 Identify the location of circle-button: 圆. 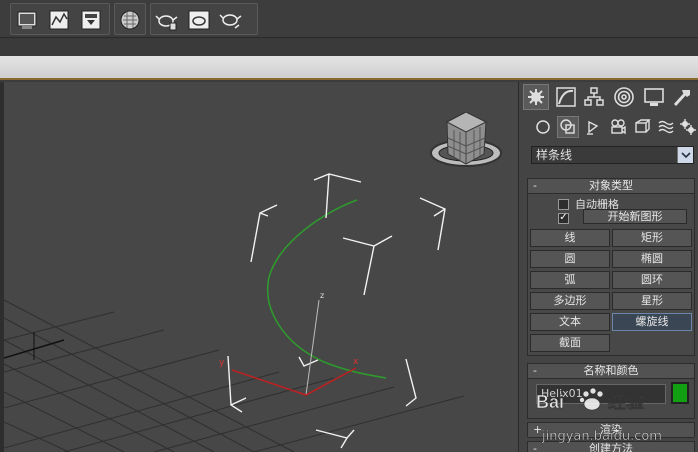
(570, 259).